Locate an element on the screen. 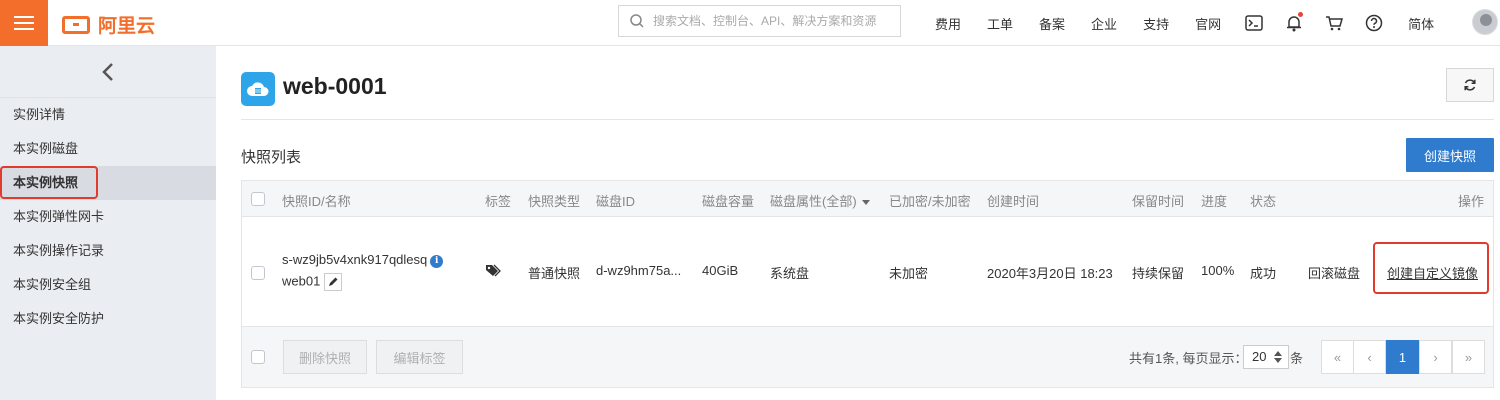  nav-icp: 备案 is located at coordinates (1052, 23).